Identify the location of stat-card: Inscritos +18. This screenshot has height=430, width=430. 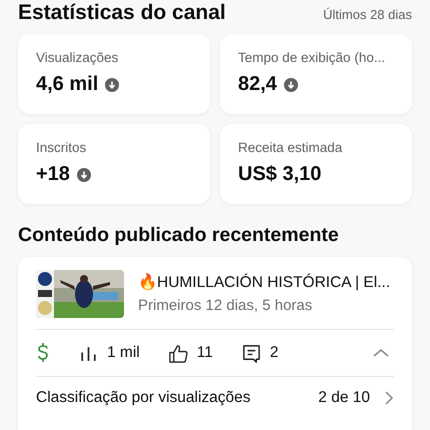
(114, 164).